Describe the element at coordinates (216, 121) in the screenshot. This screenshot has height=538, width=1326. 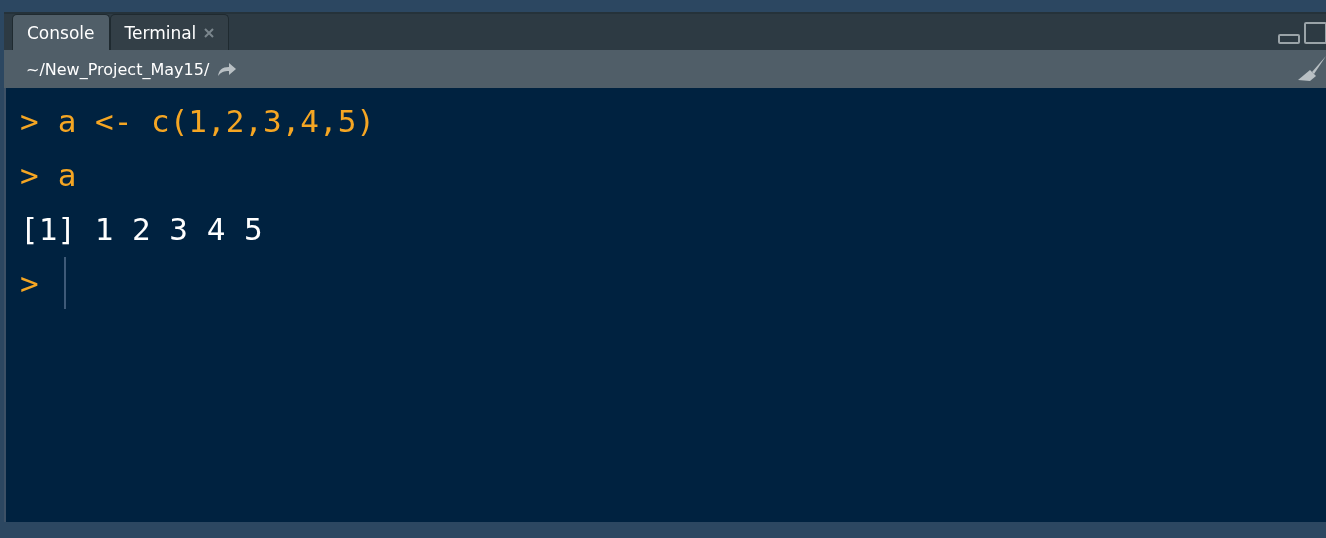
I see `command-text: a <- c(1,2,3,4,5)` at that location.